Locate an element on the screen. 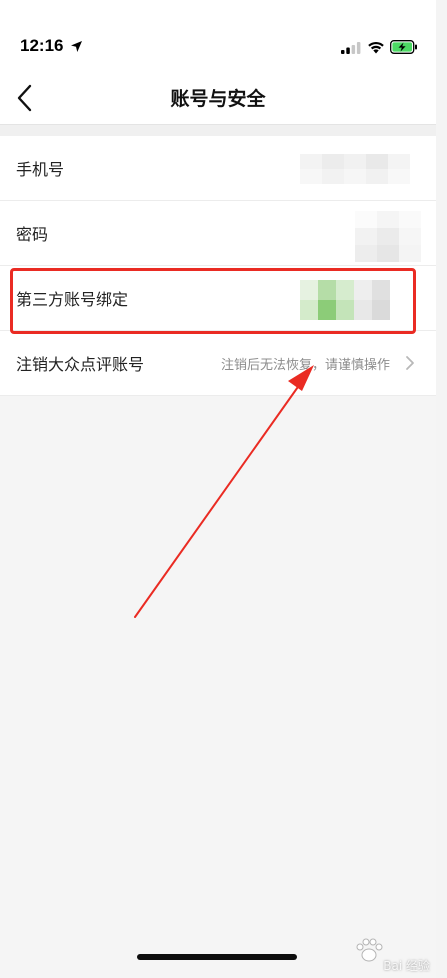 The image size is (447, 978). highlight-box is located at coordinates (213, 301).